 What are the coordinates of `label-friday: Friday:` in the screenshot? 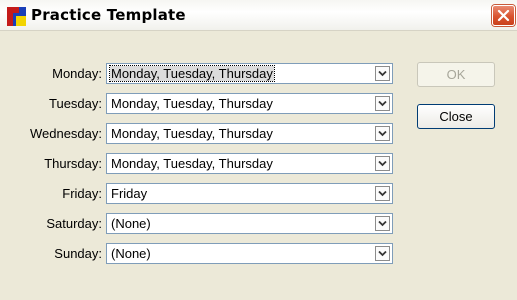 It's located at (82, 193).